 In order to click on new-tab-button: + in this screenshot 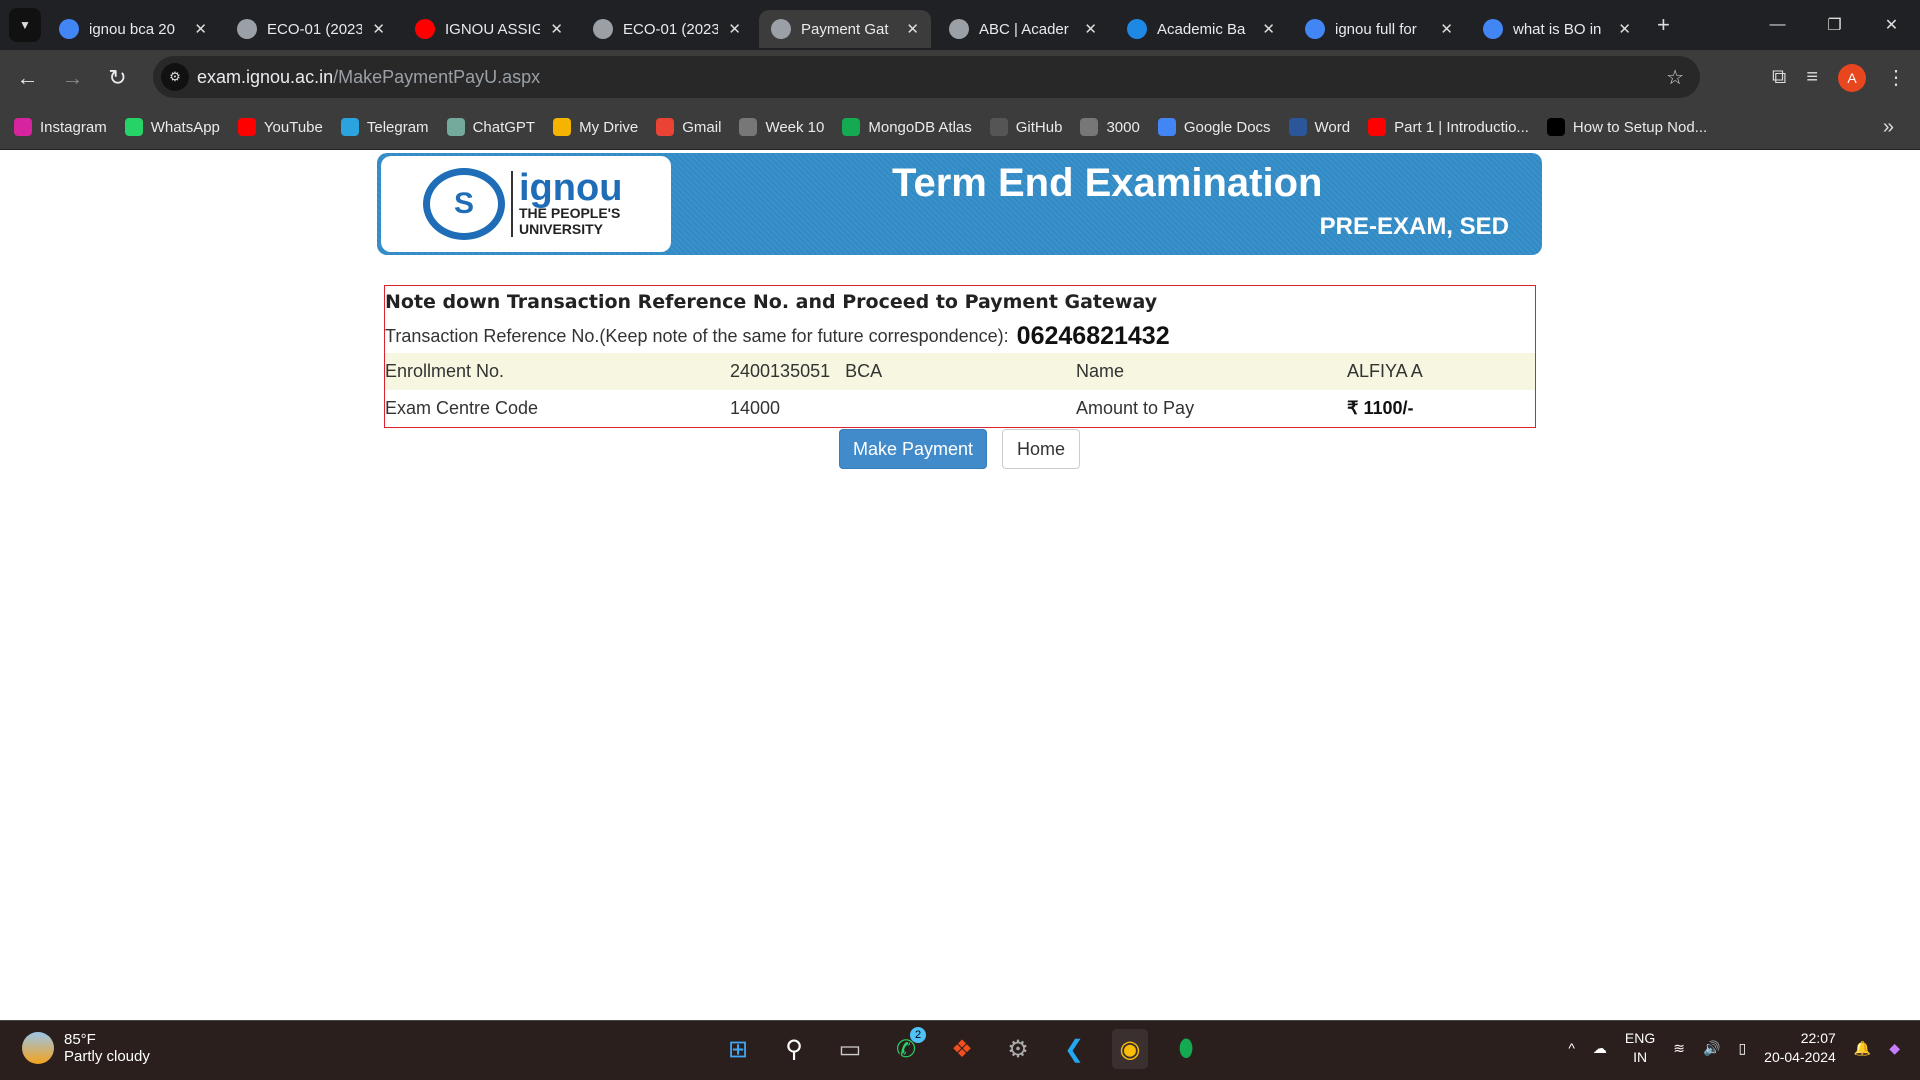, I will do `click(1663, 25)`.